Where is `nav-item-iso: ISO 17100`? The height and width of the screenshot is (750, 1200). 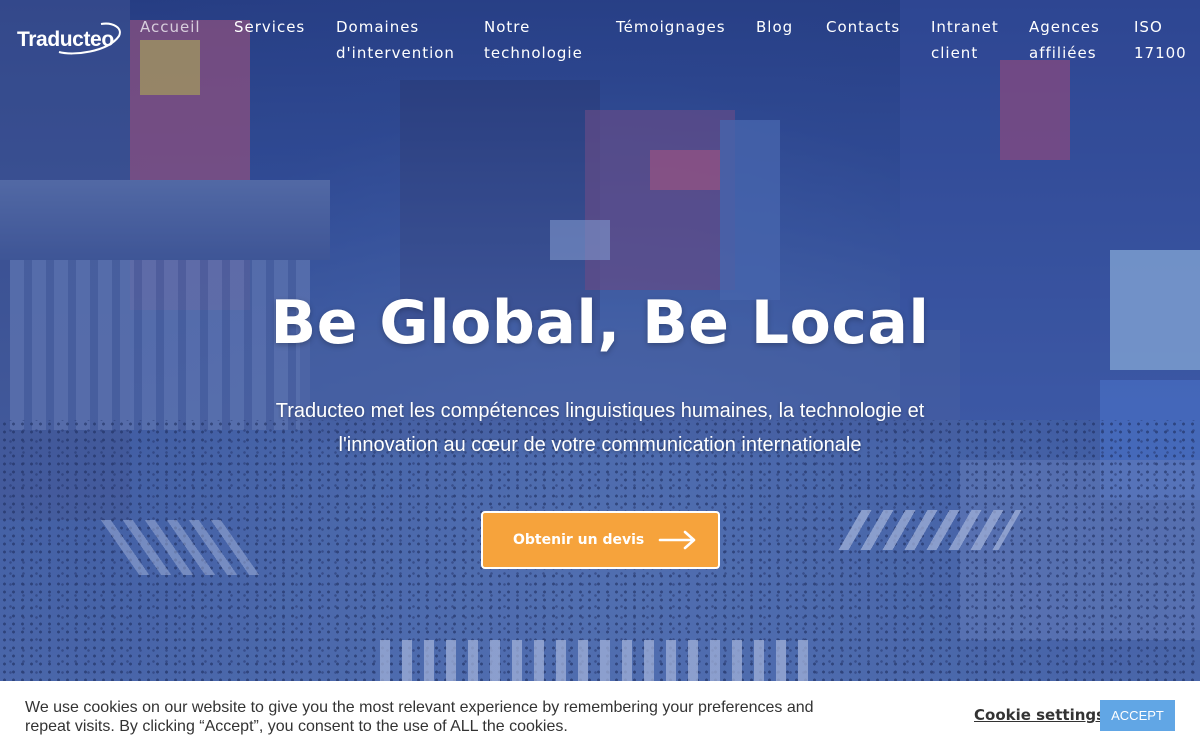 nav-item-iso: ISO 17100 is located at coordinates (1164, 40).